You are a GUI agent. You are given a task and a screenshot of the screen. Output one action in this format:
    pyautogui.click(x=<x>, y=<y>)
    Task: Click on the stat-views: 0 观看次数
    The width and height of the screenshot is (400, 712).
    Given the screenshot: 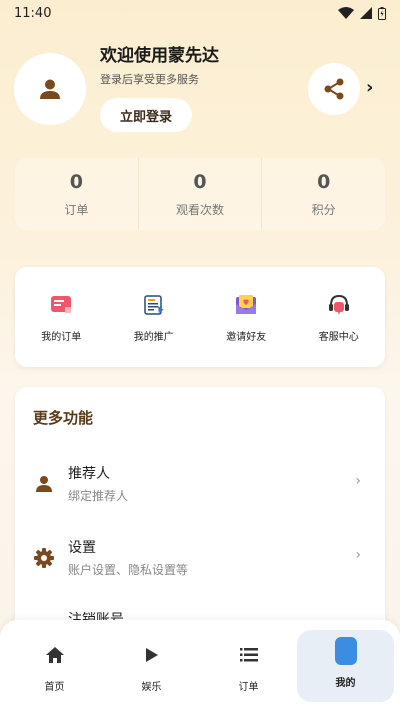 What is the action you would take?
    pyautogui.click(x=199, y=194)
    